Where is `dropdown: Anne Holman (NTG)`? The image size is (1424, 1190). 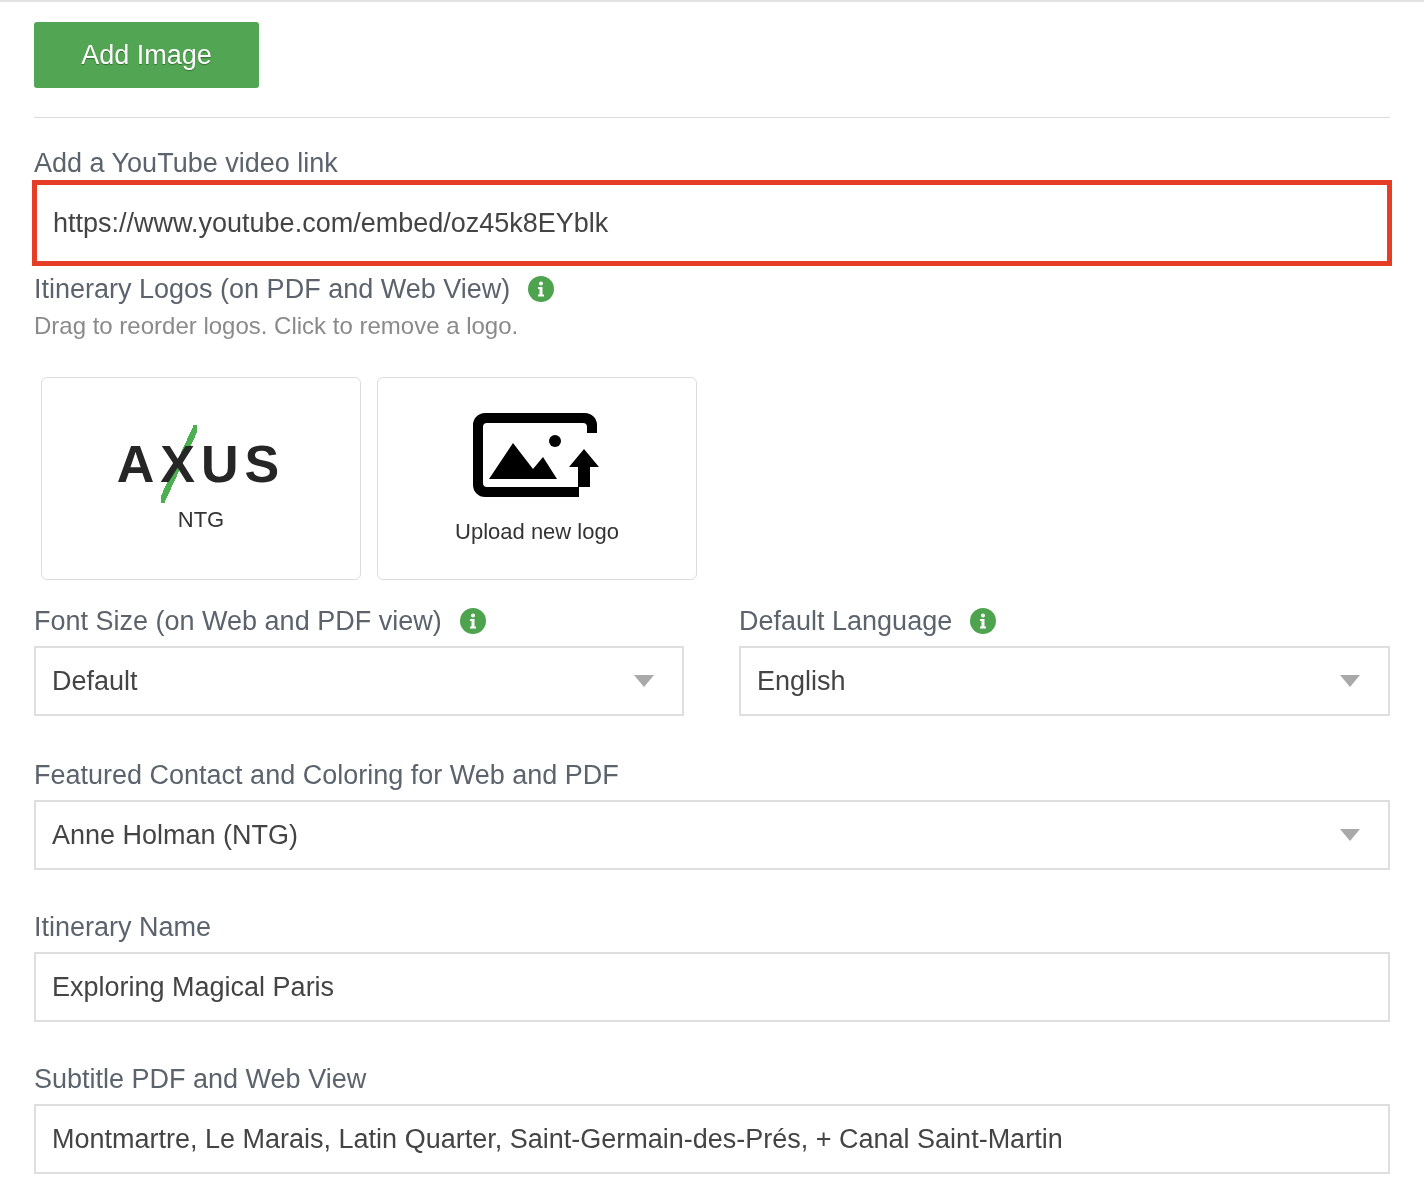
dropdown: Anne Holman (NTG) is located at coordinates (712, 835).